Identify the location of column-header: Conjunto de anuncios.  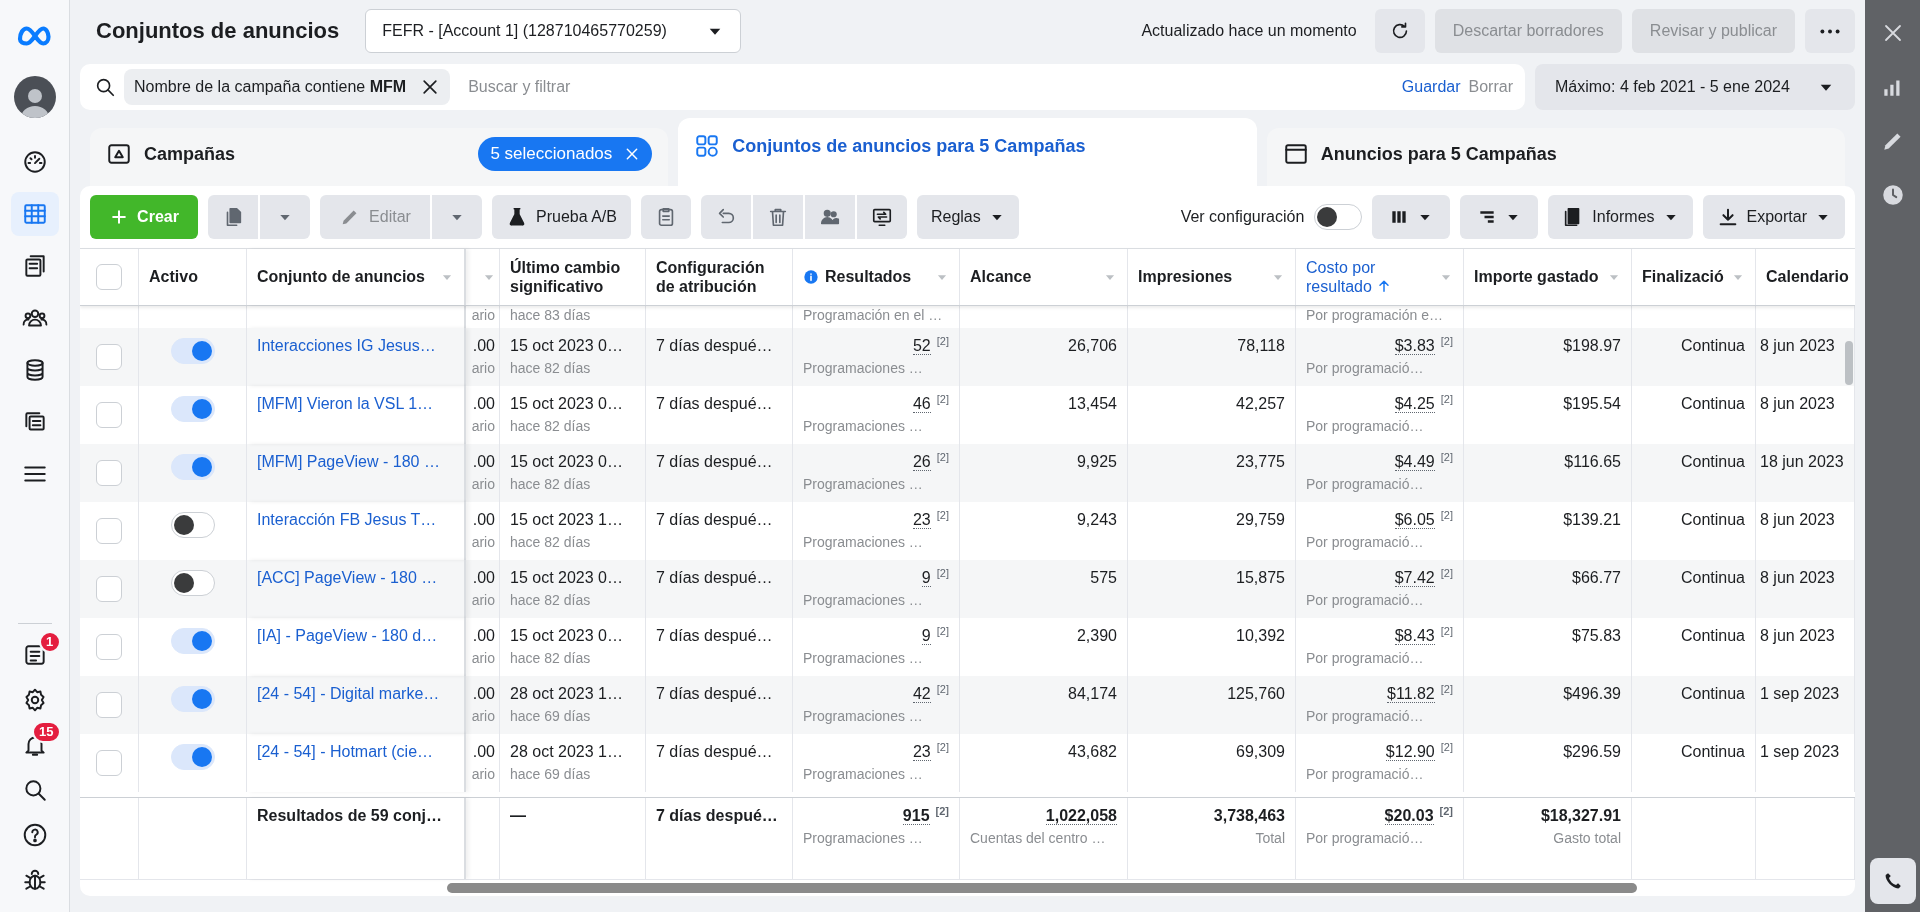
(356, 277).